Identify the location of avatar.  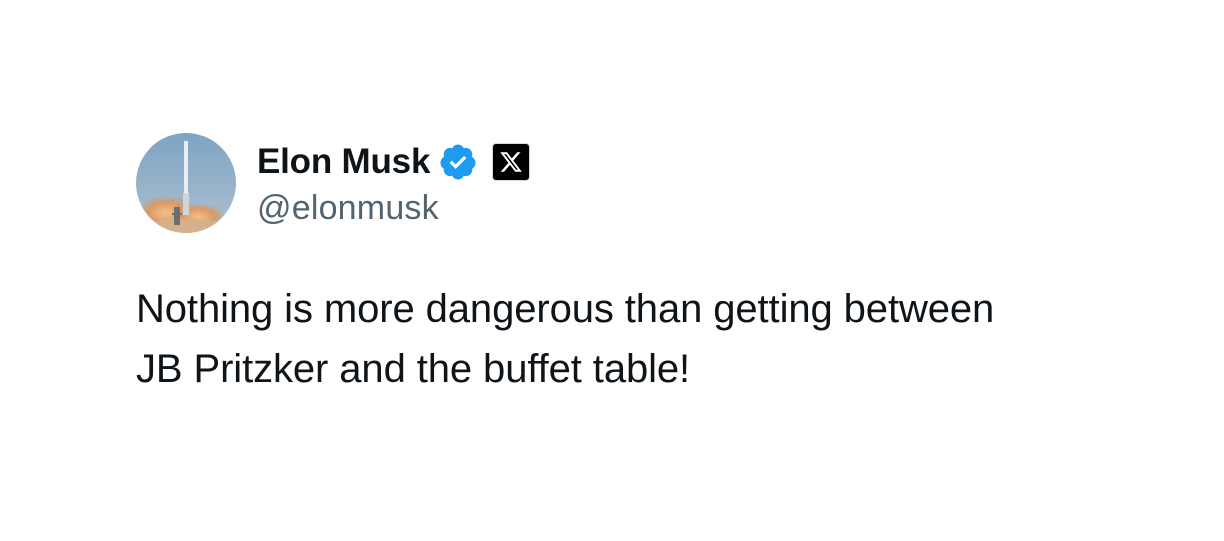
(186, 183).